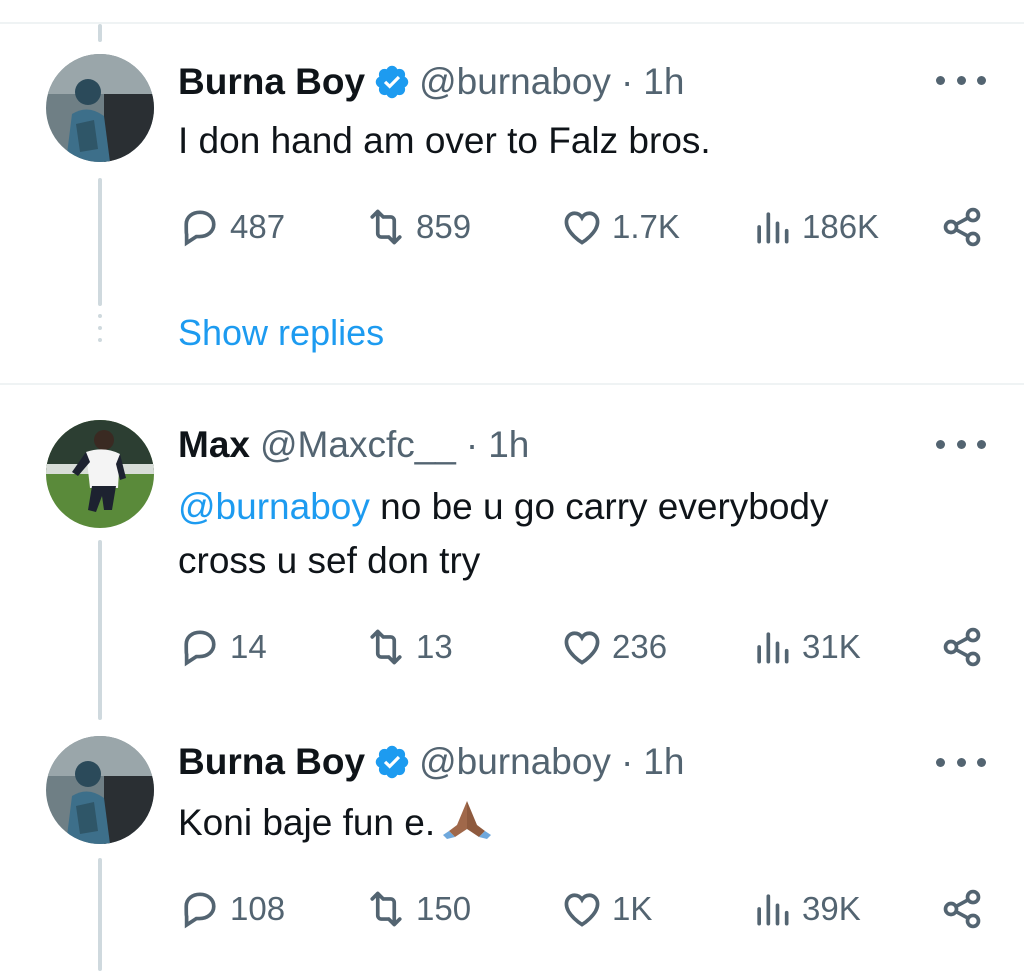 The width and height of the screenshot is (1024, 971). Describe the element at coordinates (444, 908) in the screenshot. I see `retweet-count: 150` at that location.